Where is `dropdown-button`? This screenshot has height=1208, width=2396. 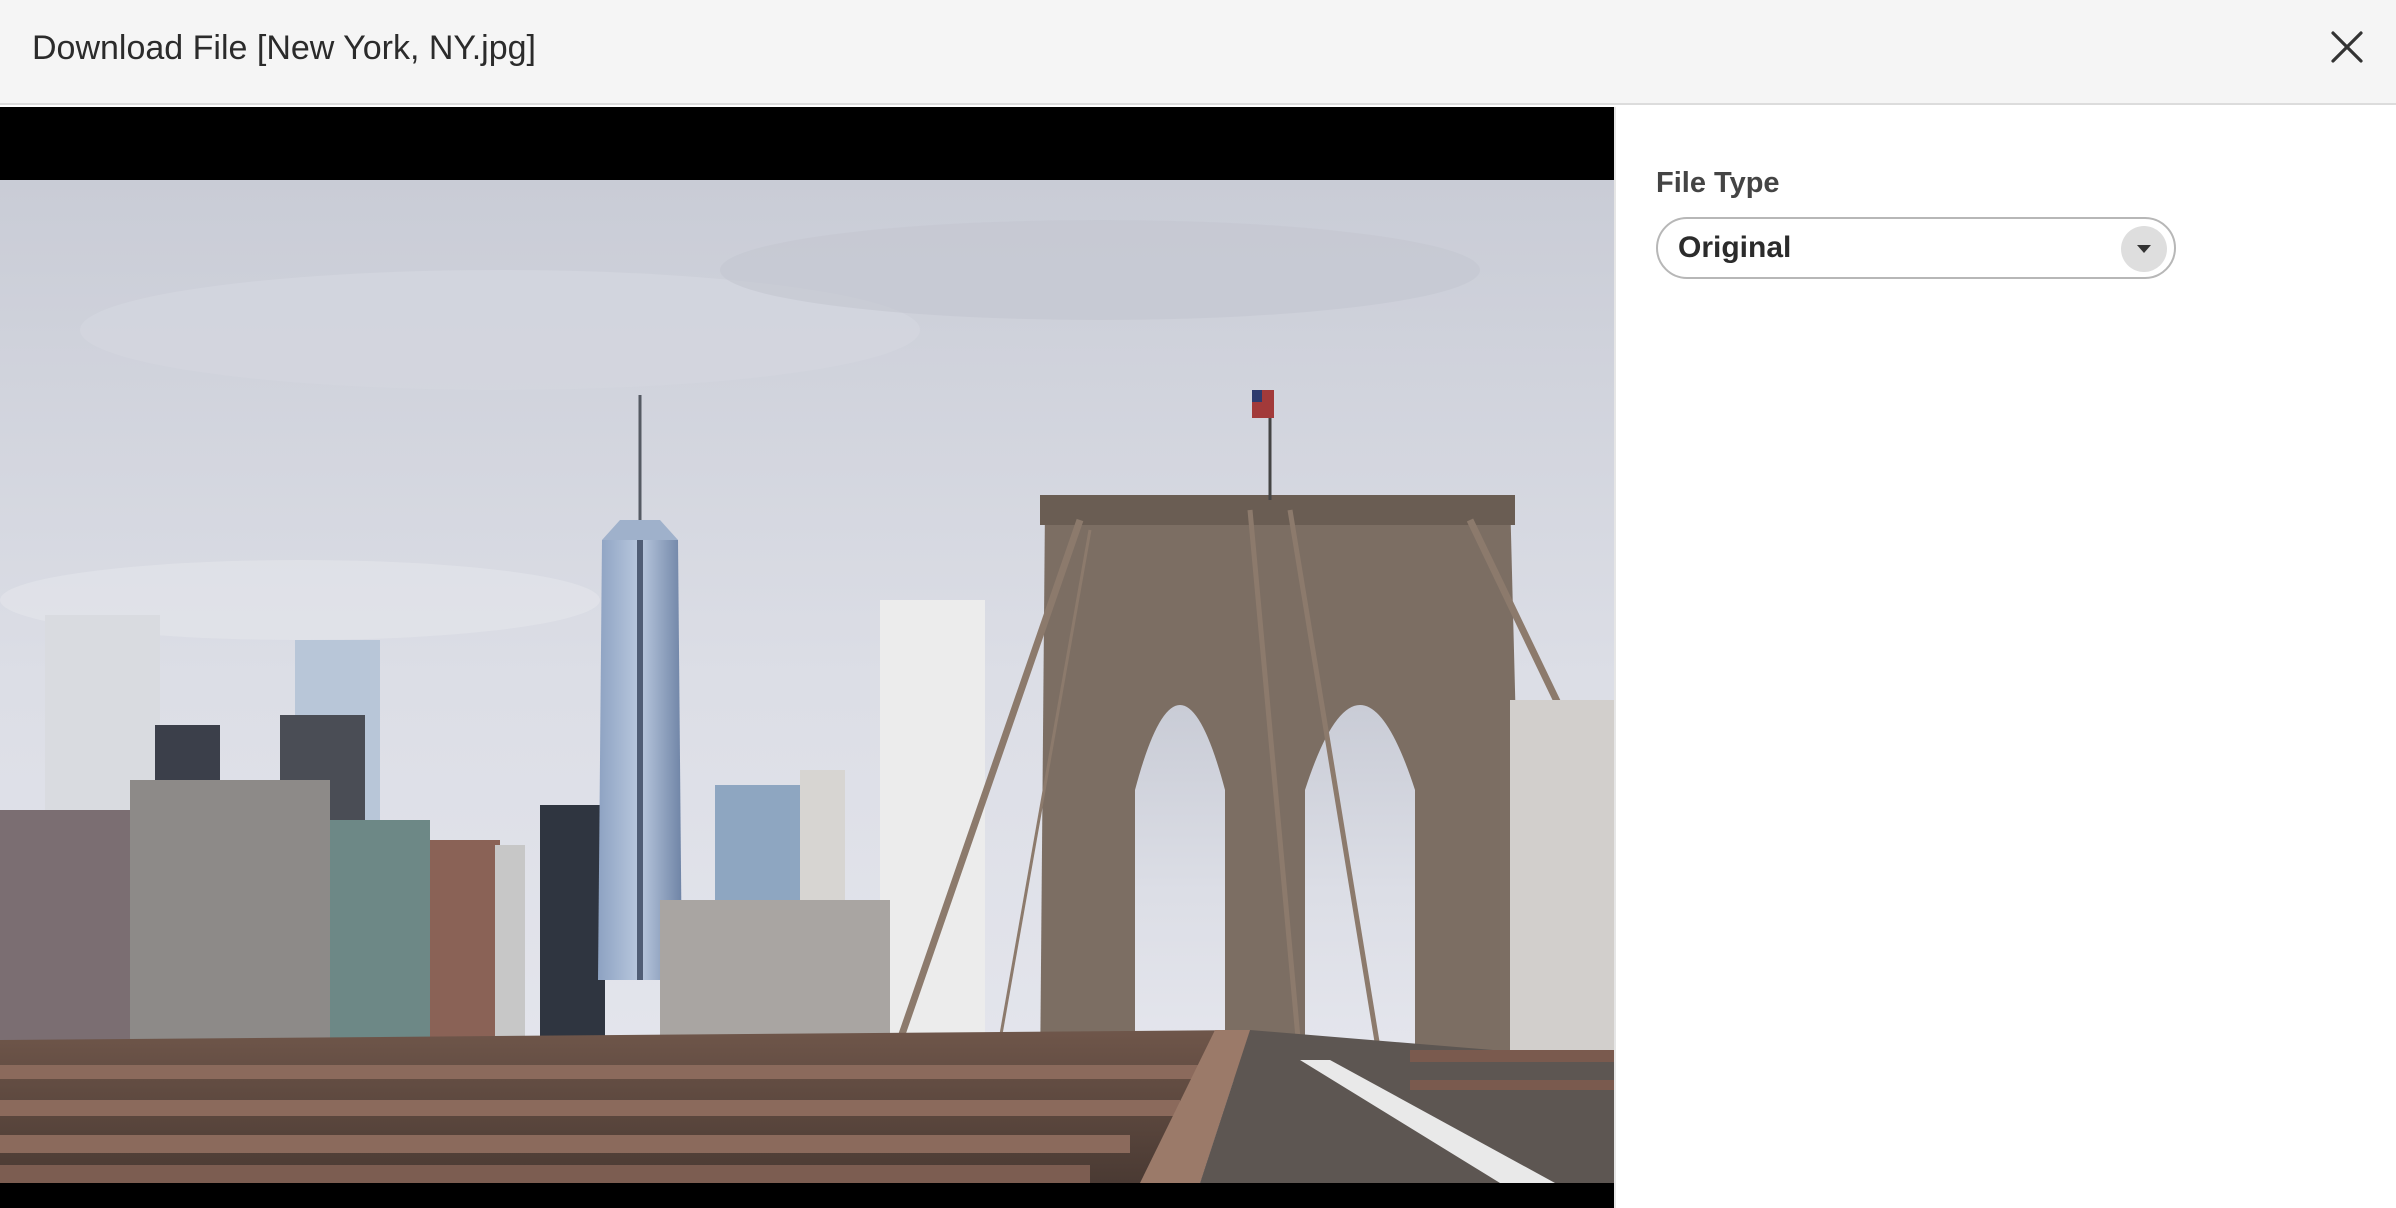 dropdown-button is located at coordinates (2144, 249).